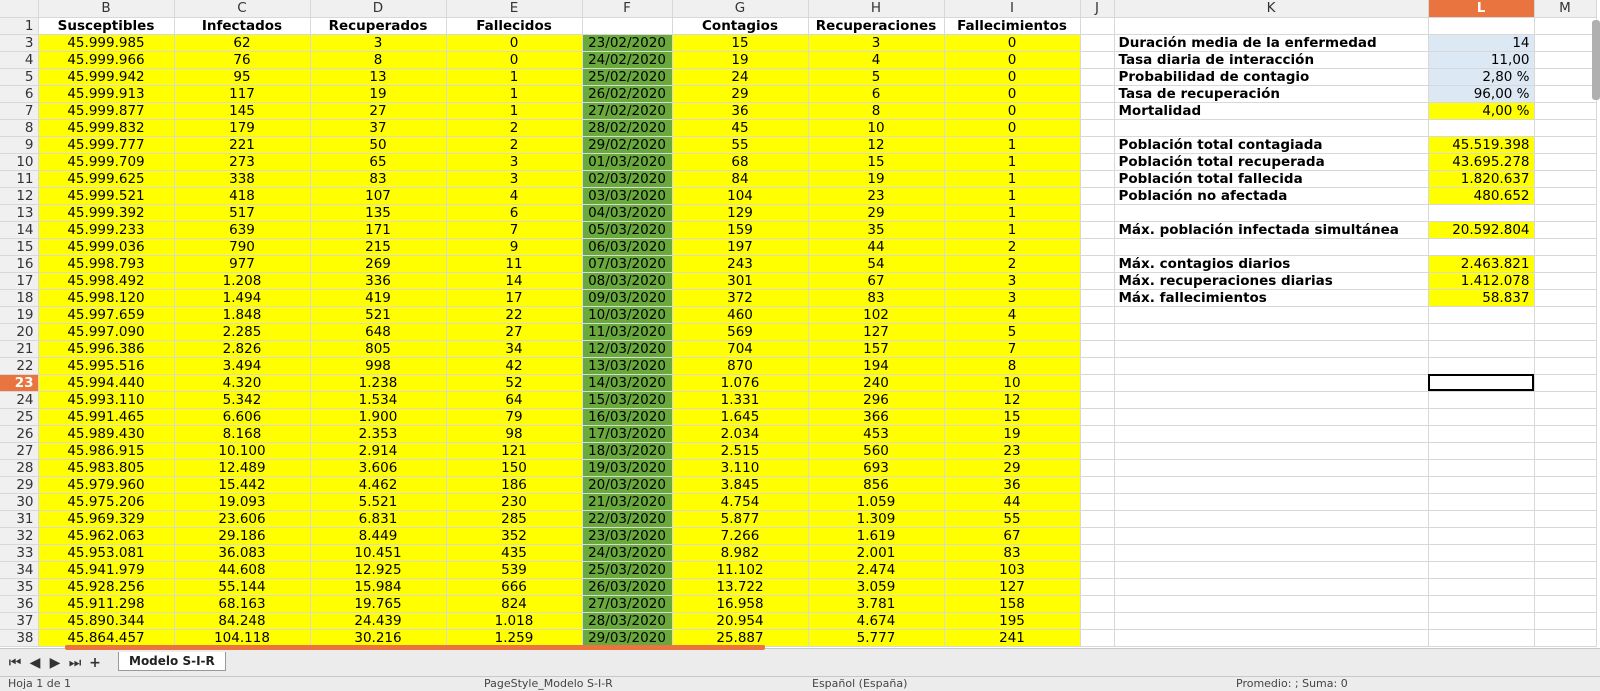  I want to click on cell-h: 3, so click(876, 43).